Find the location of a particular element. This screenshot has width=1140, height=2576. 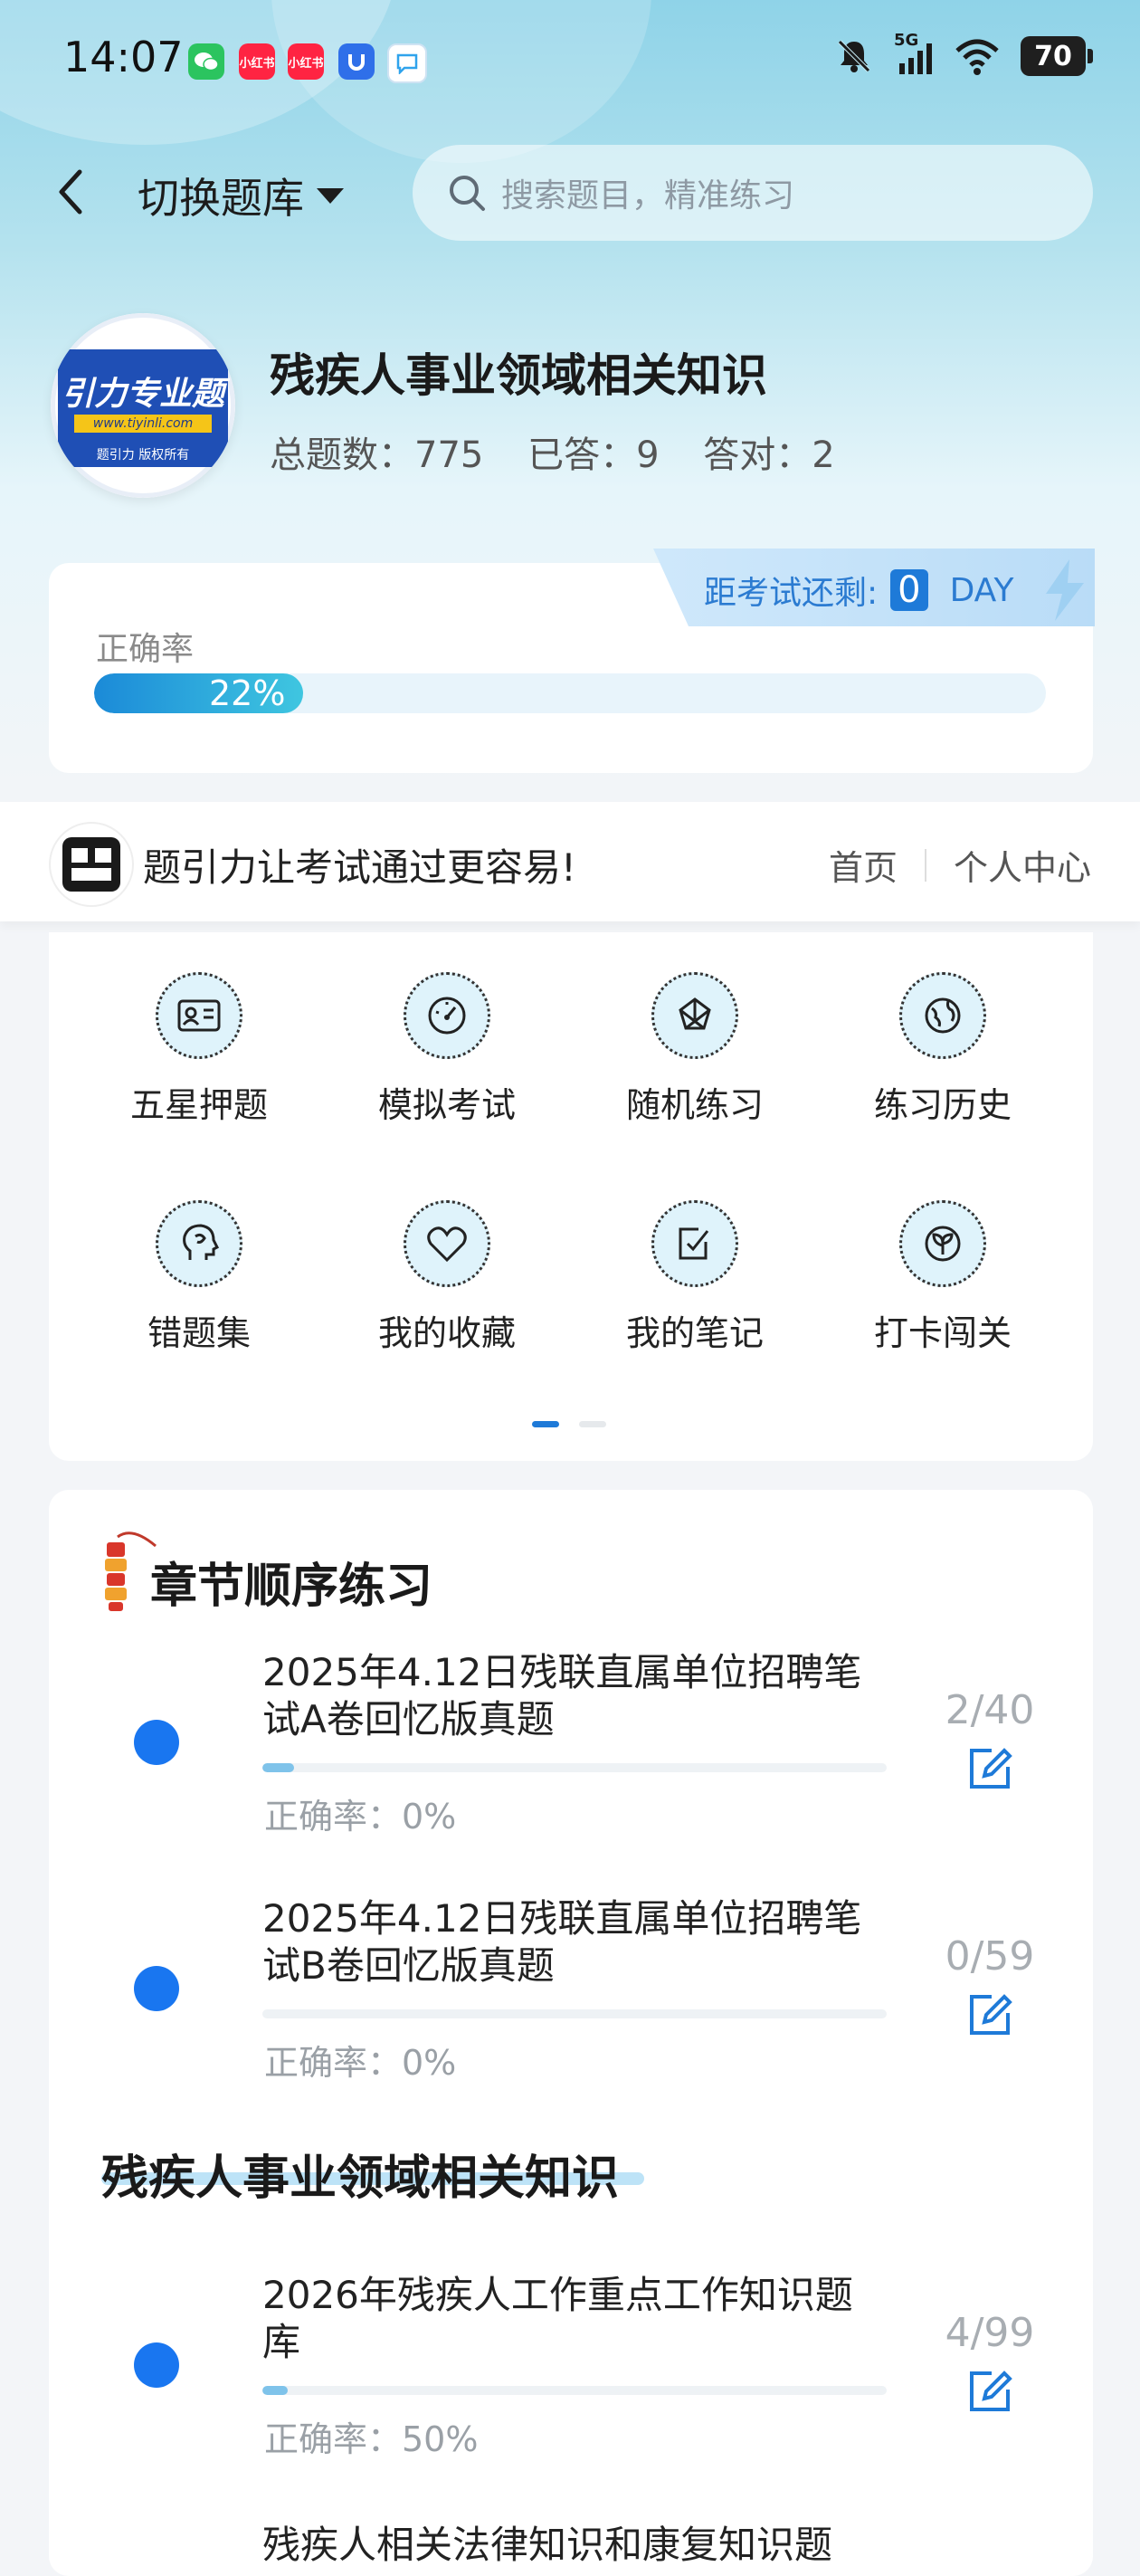

sprout-icon is located at coordinates (943, 1243).